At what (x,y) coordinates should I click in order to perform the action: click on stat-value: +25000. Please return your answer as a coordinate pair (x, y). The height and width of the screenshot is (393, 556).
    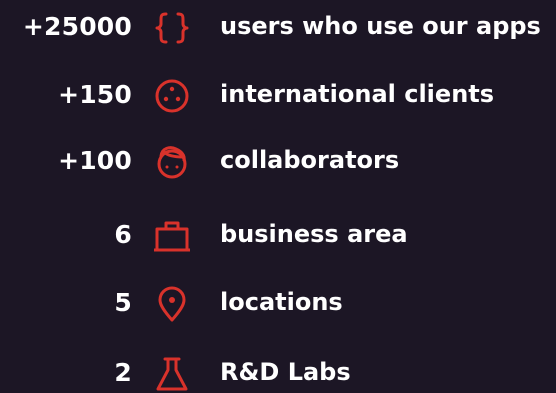
    Looking at the image, I should click on (77, 26).